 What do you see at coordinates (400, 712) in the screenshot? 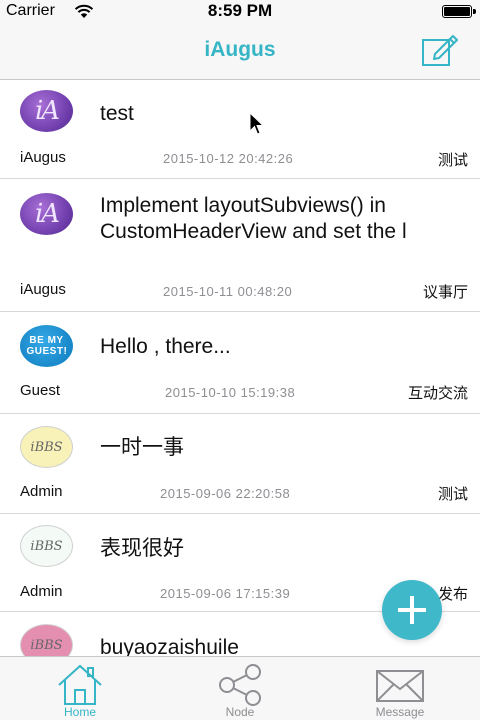
I see `tab-message-label: Message` at bounding box center [400, 712].